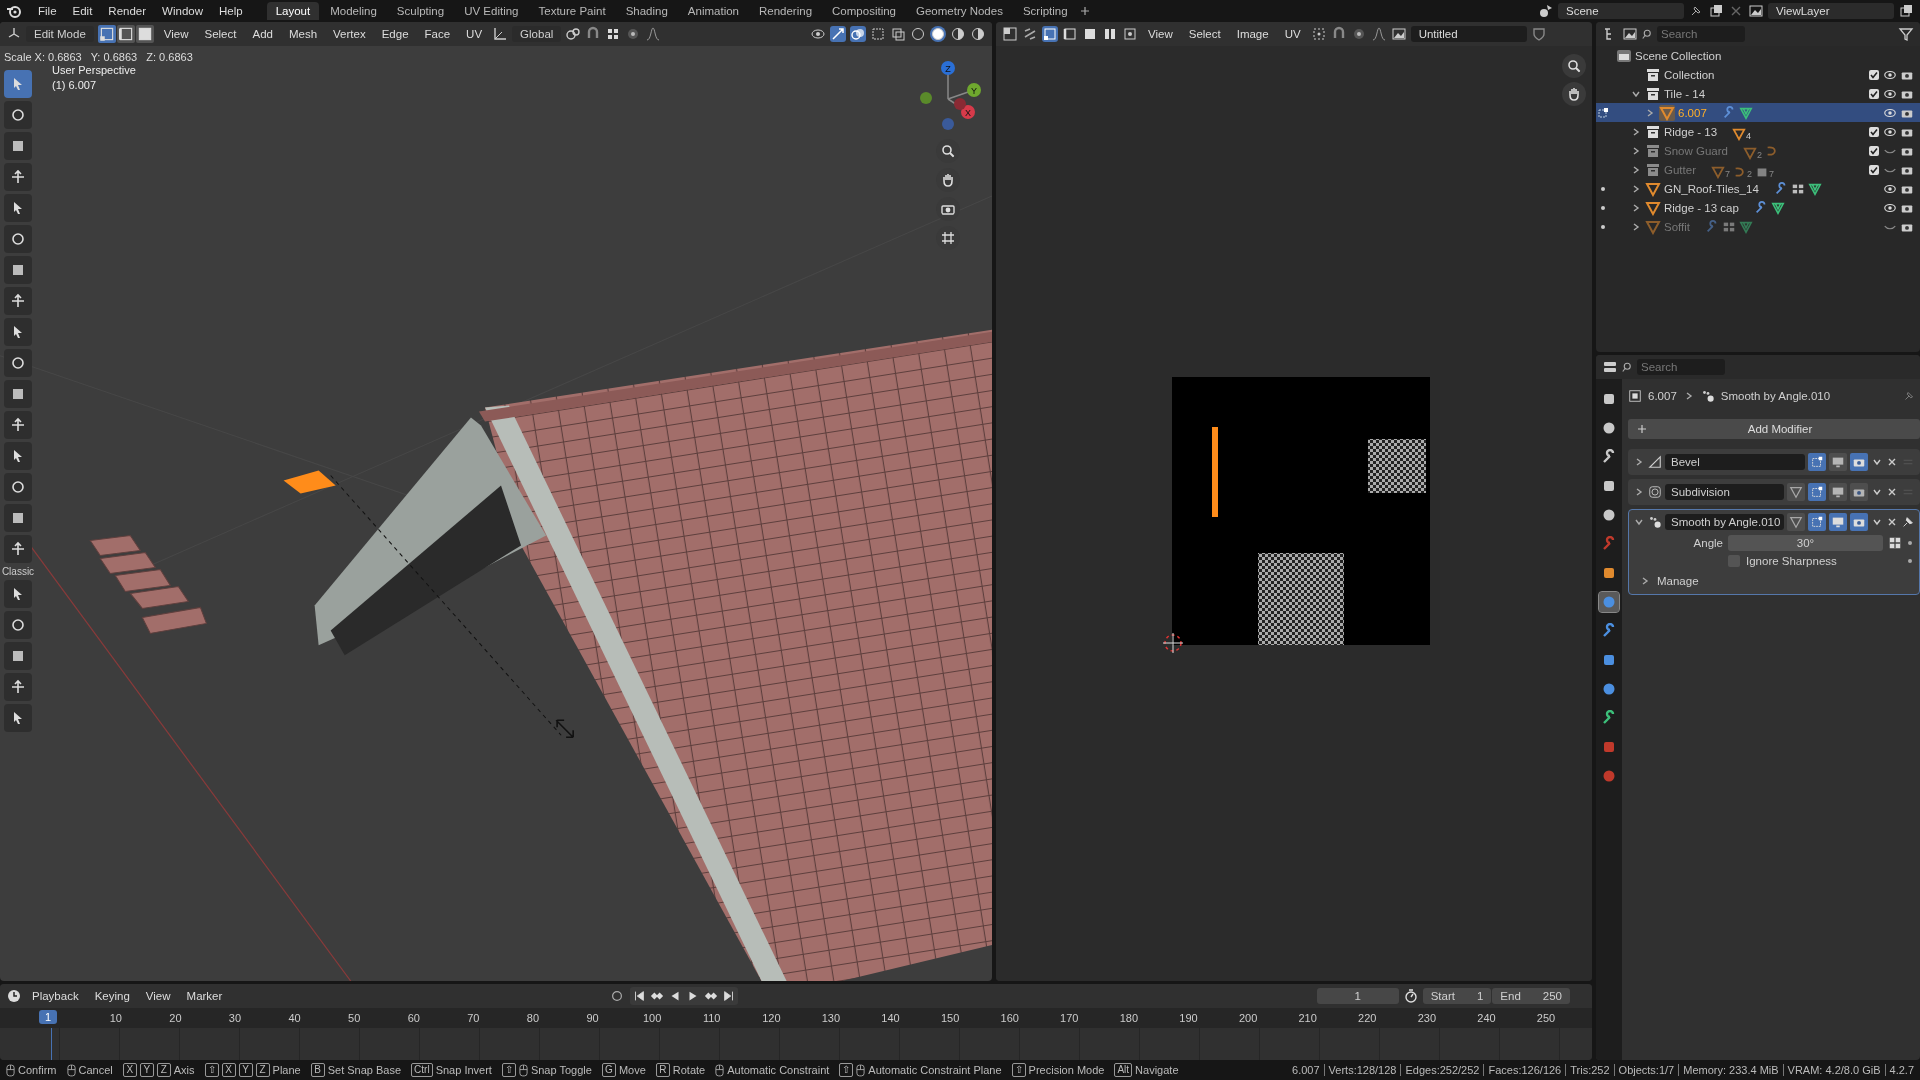  Describe the element at coordinates (47, 11) in the screenshot. I see `menu-item: File` at that location.